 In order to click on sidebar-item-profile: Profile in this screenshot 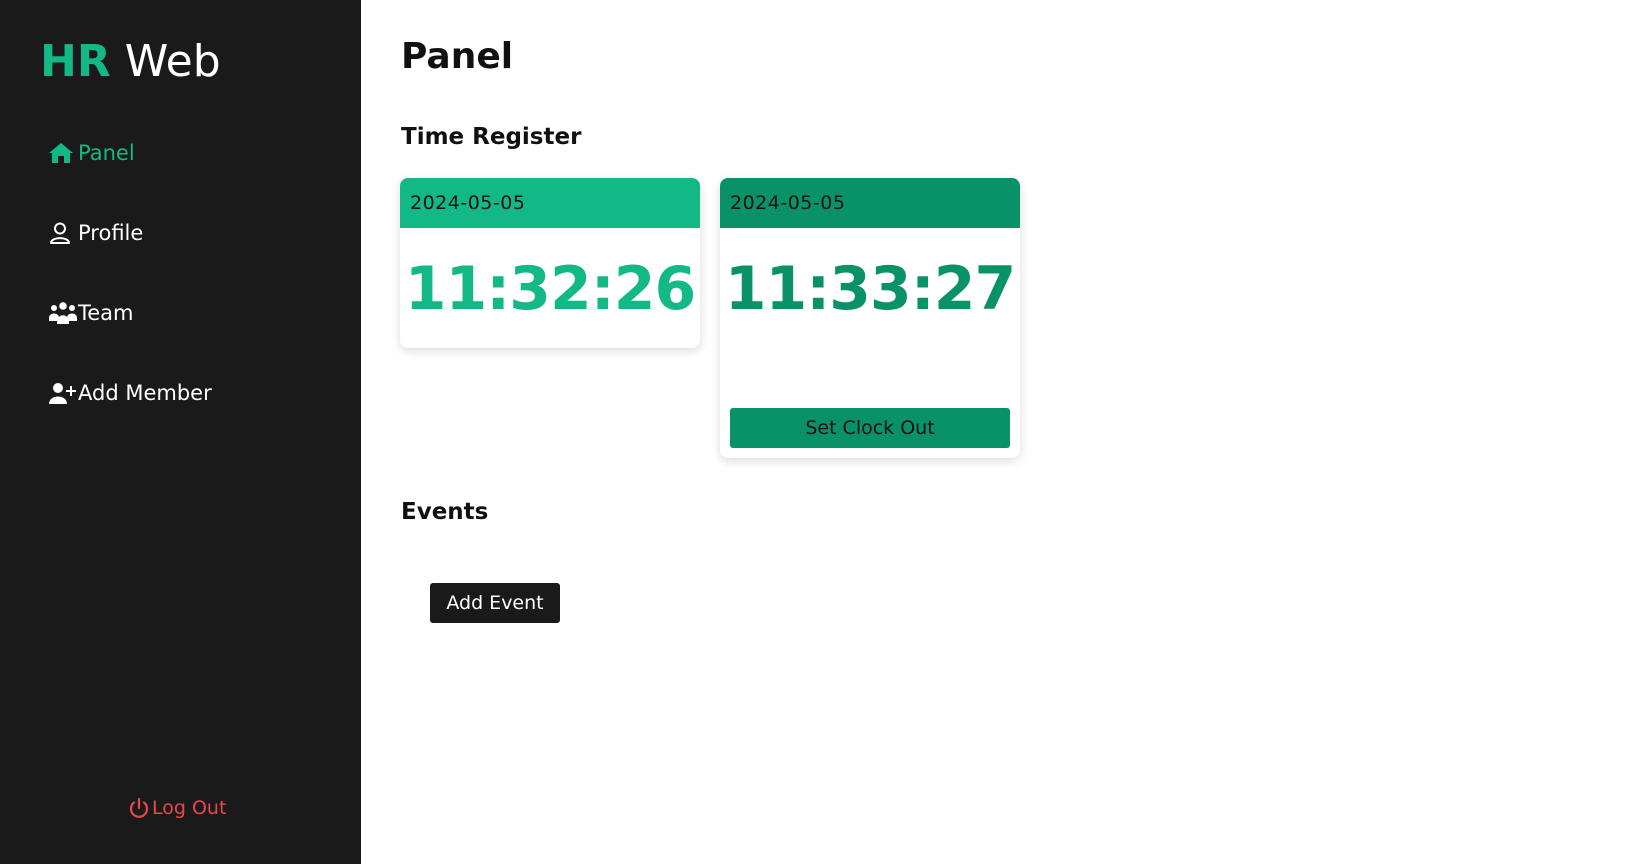, I will do `click(95, 233)`.